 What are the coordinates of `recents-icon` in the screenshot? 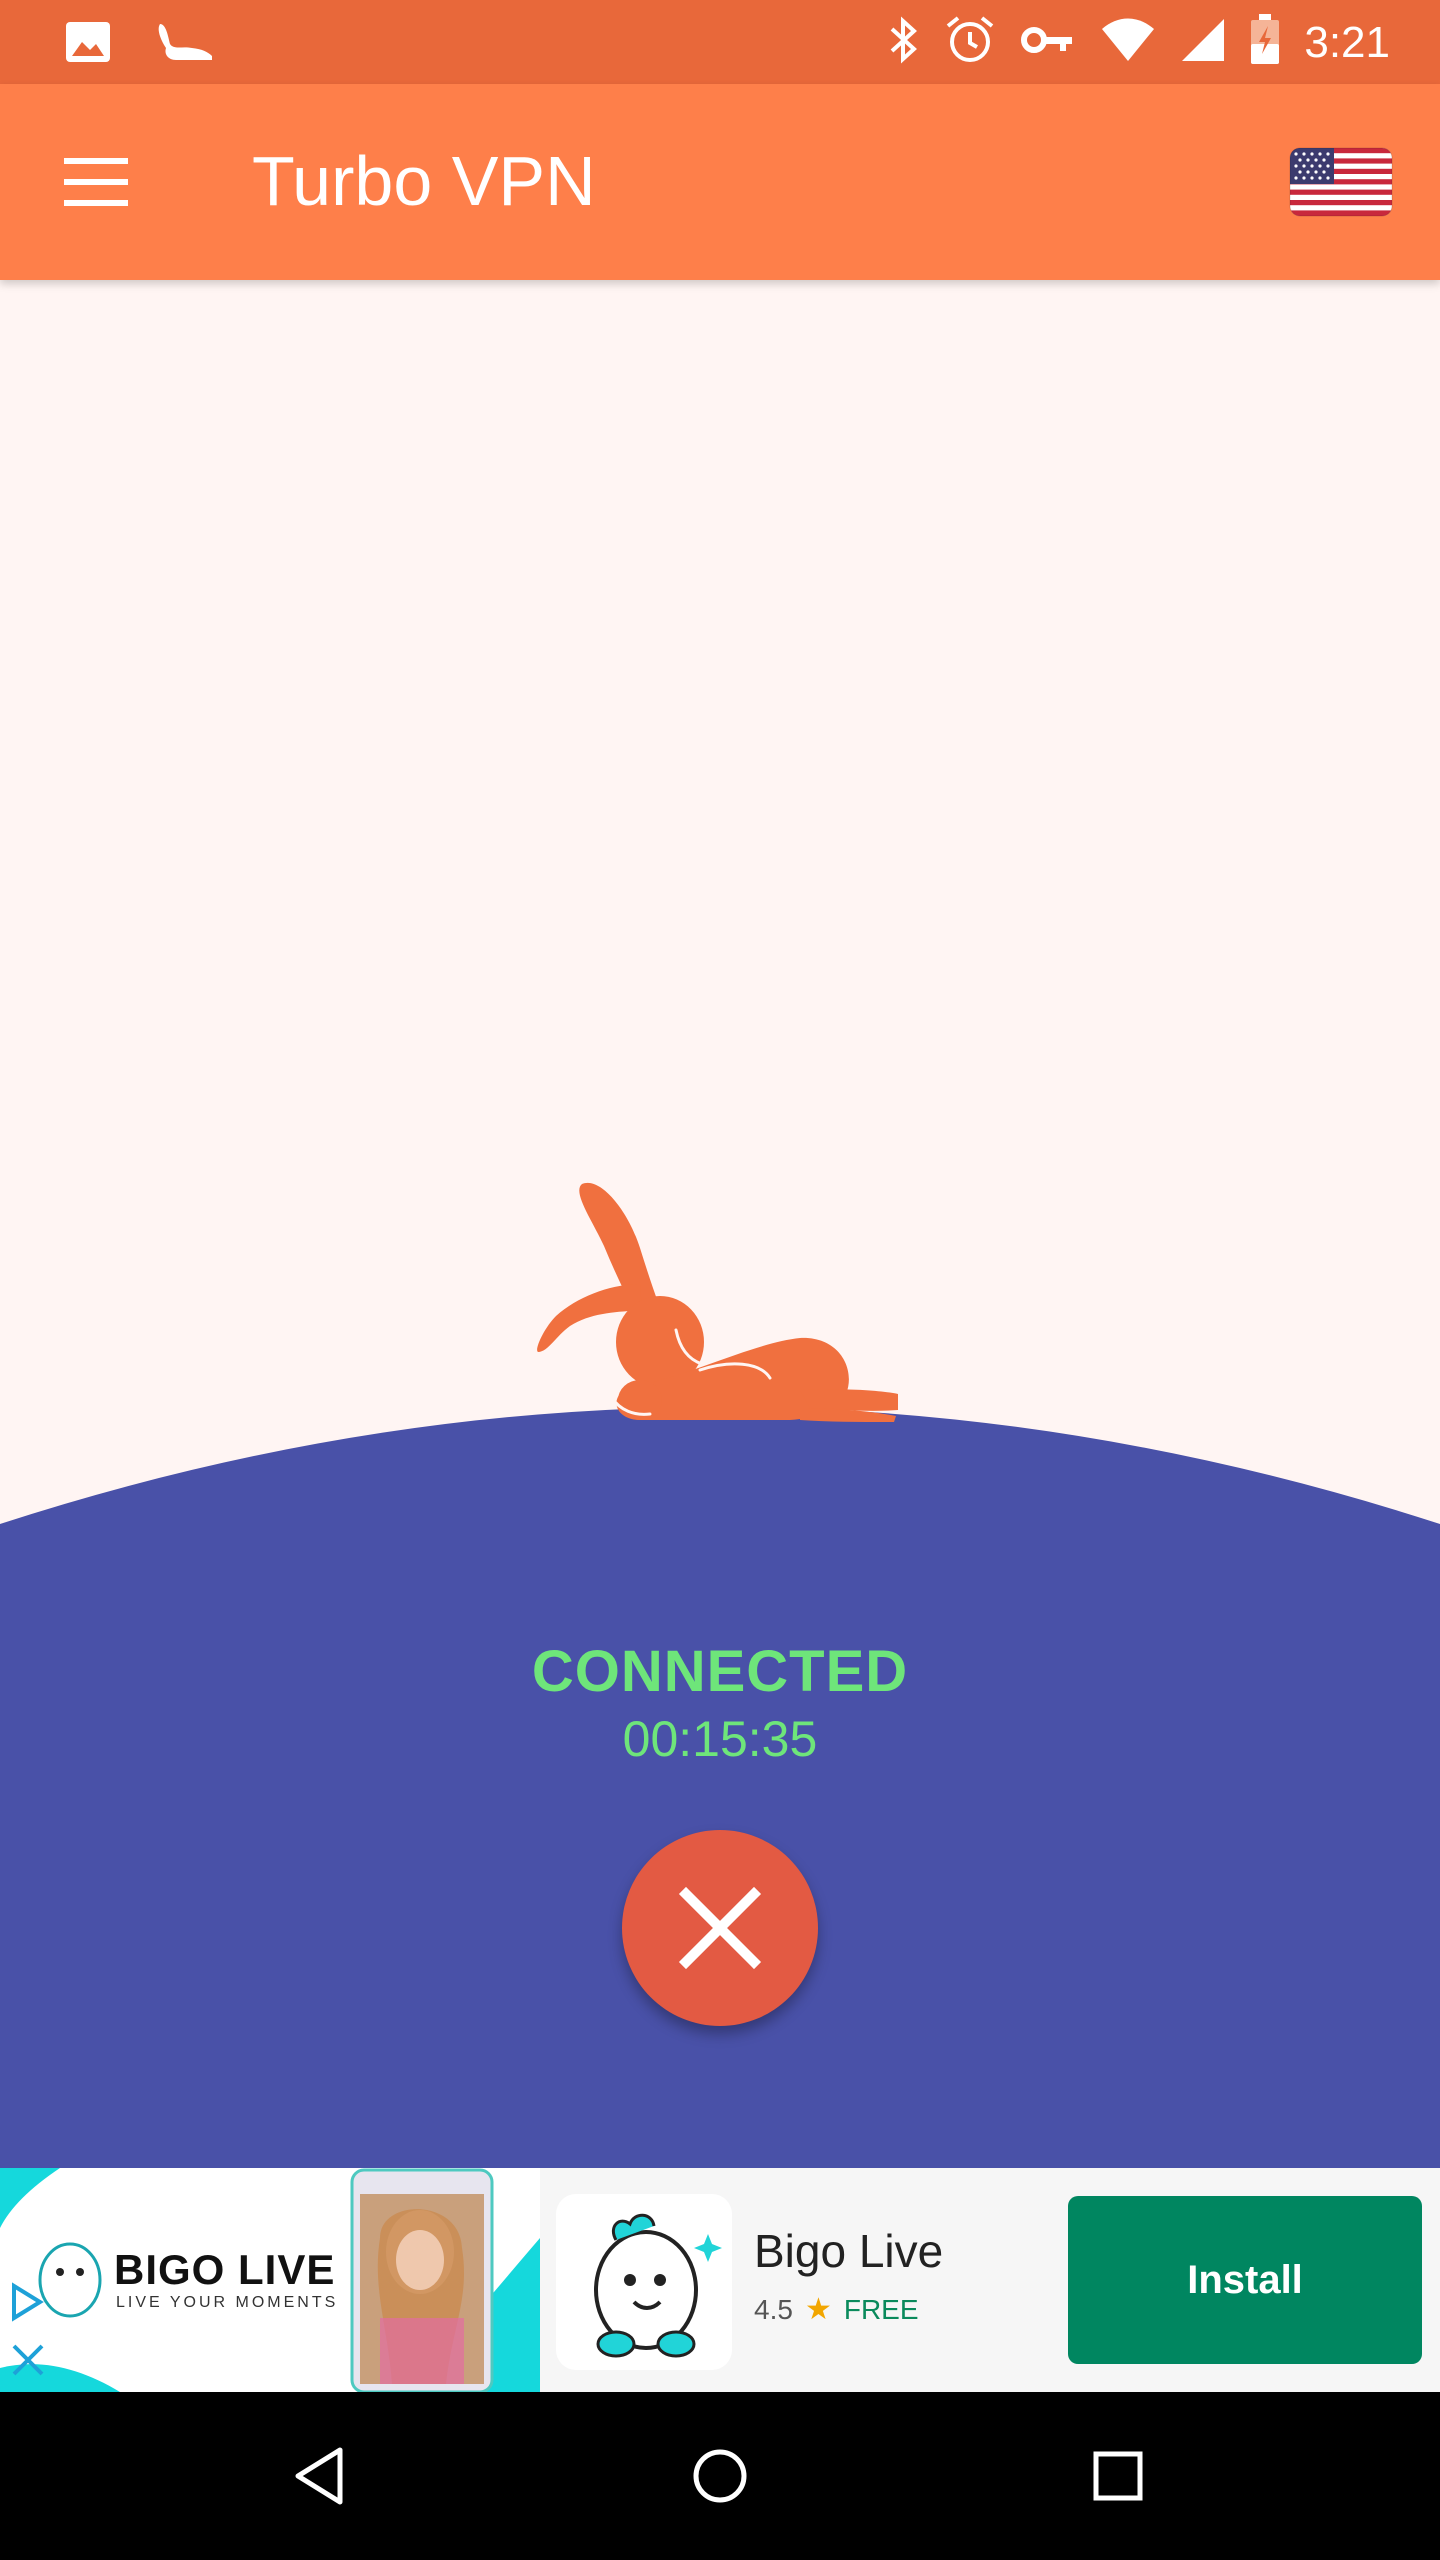 It's located at (1118, 2476).